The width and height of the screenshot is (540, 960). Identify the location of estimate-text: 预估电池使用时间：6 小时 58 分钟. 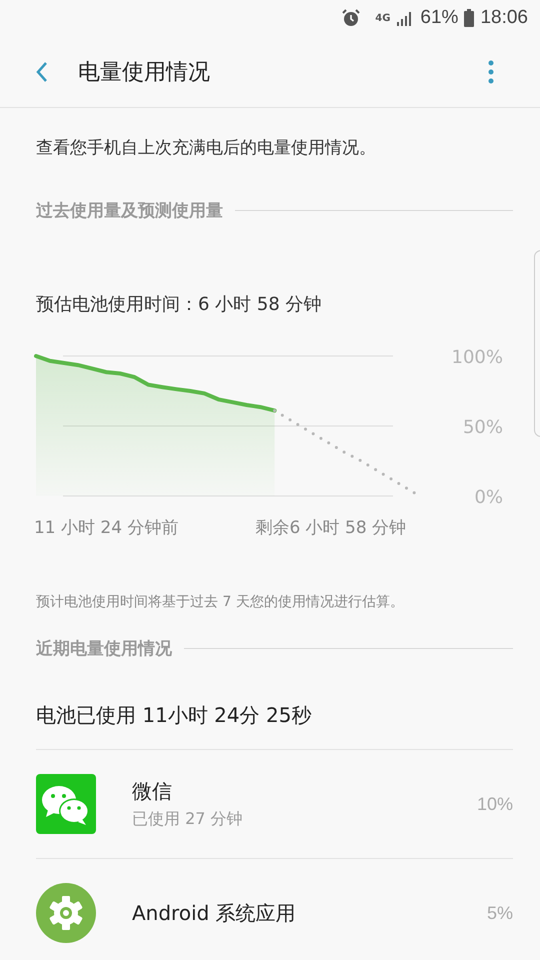
(179, 304).